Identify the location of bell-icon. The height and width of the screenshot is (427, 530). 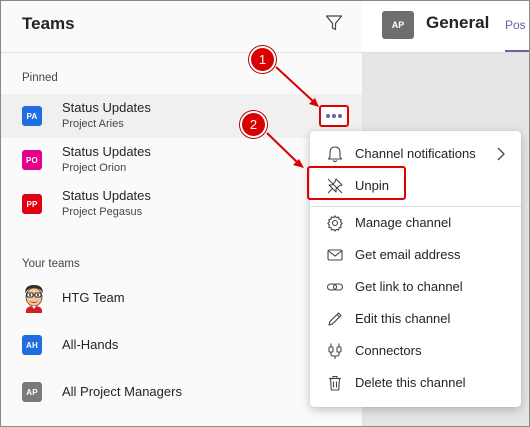
(335, 154).